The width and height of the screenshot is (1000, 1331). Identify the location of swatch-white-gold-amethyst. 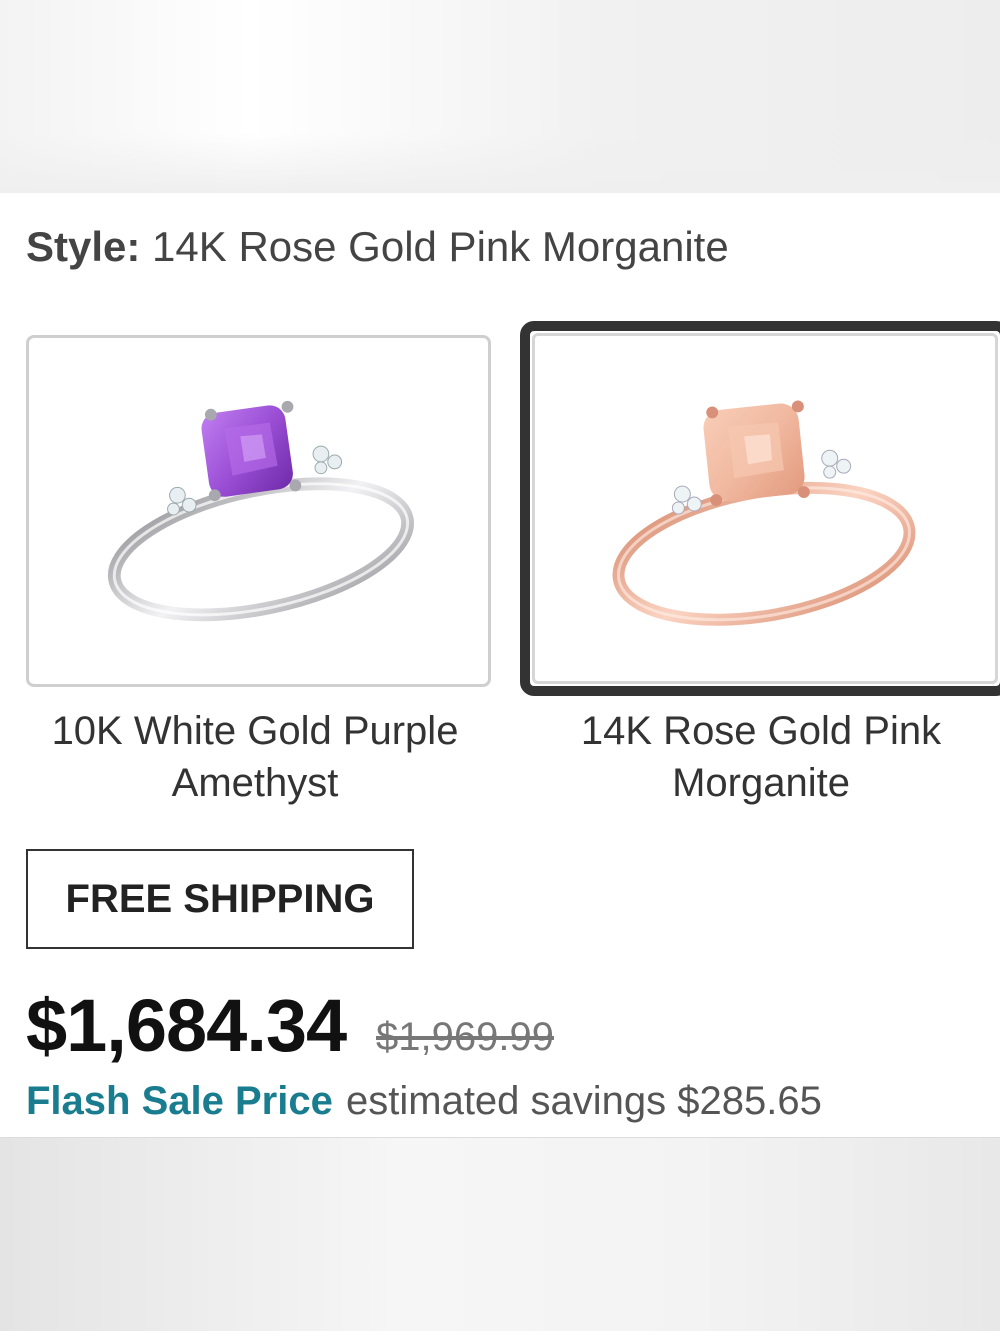
(258, 511).